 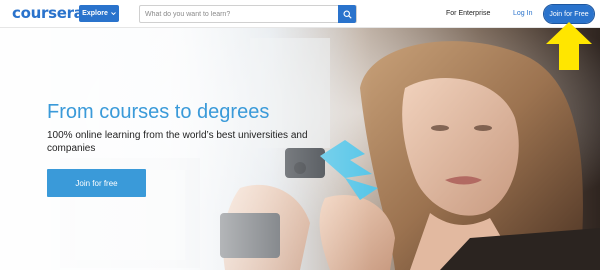 I want to click on coursera-logo: coursera, so click(x=48, y=13).